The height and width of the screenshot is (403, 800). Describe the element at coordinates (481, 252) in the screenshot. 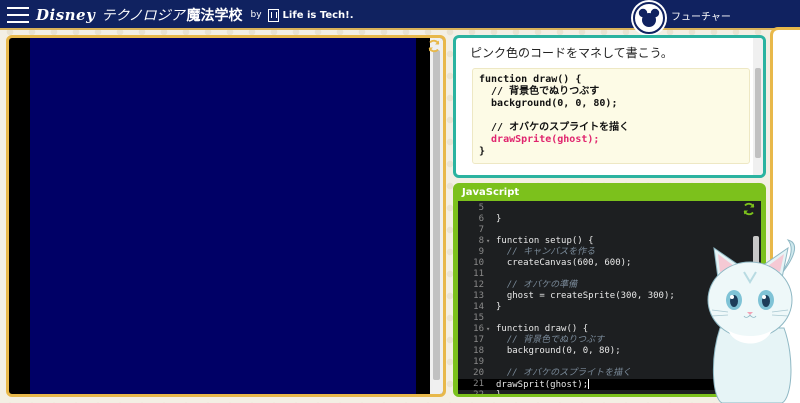

I see `line-number: 9` at that location.